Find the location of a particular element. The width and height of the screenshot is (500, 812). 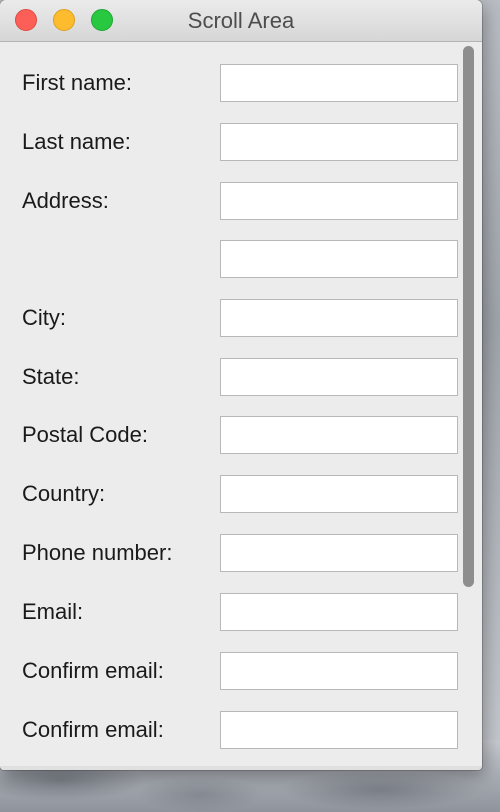

form-row-postal-code: Postal Code: is located at coordinates (235, 435).